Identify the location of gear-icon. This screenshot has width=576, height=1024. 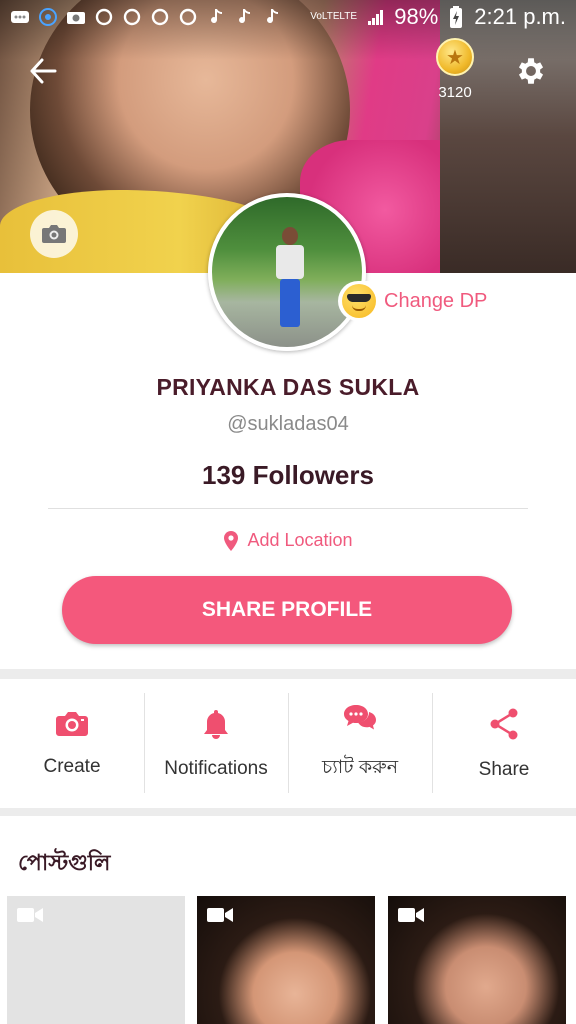
(531, 71).